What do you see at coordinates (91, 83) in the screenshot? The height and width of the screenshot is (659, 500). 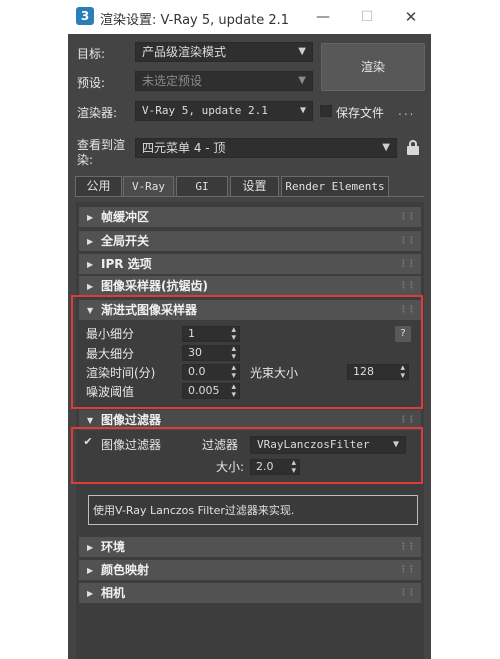 I see `preset-label: 预设:` at bounding box center [91, 83].